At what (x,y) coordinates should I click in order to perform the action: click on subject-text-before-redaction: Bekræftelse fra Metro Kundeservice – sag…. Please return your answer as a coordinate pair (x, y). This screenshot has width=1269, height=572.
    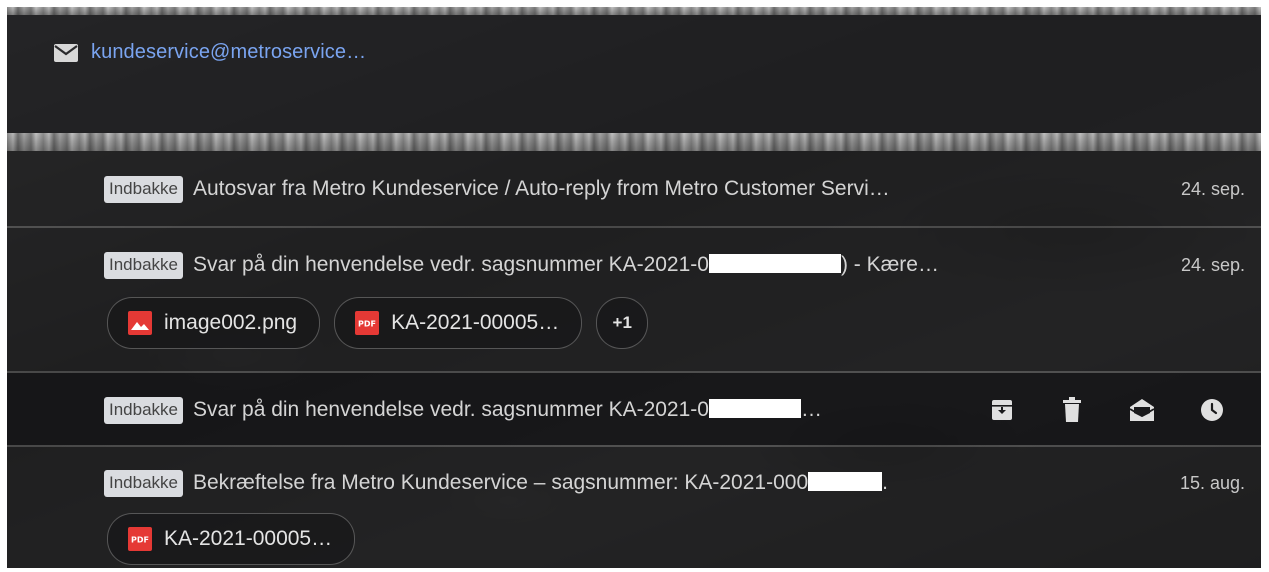
    Looking at the image, I should click on (501, 482).